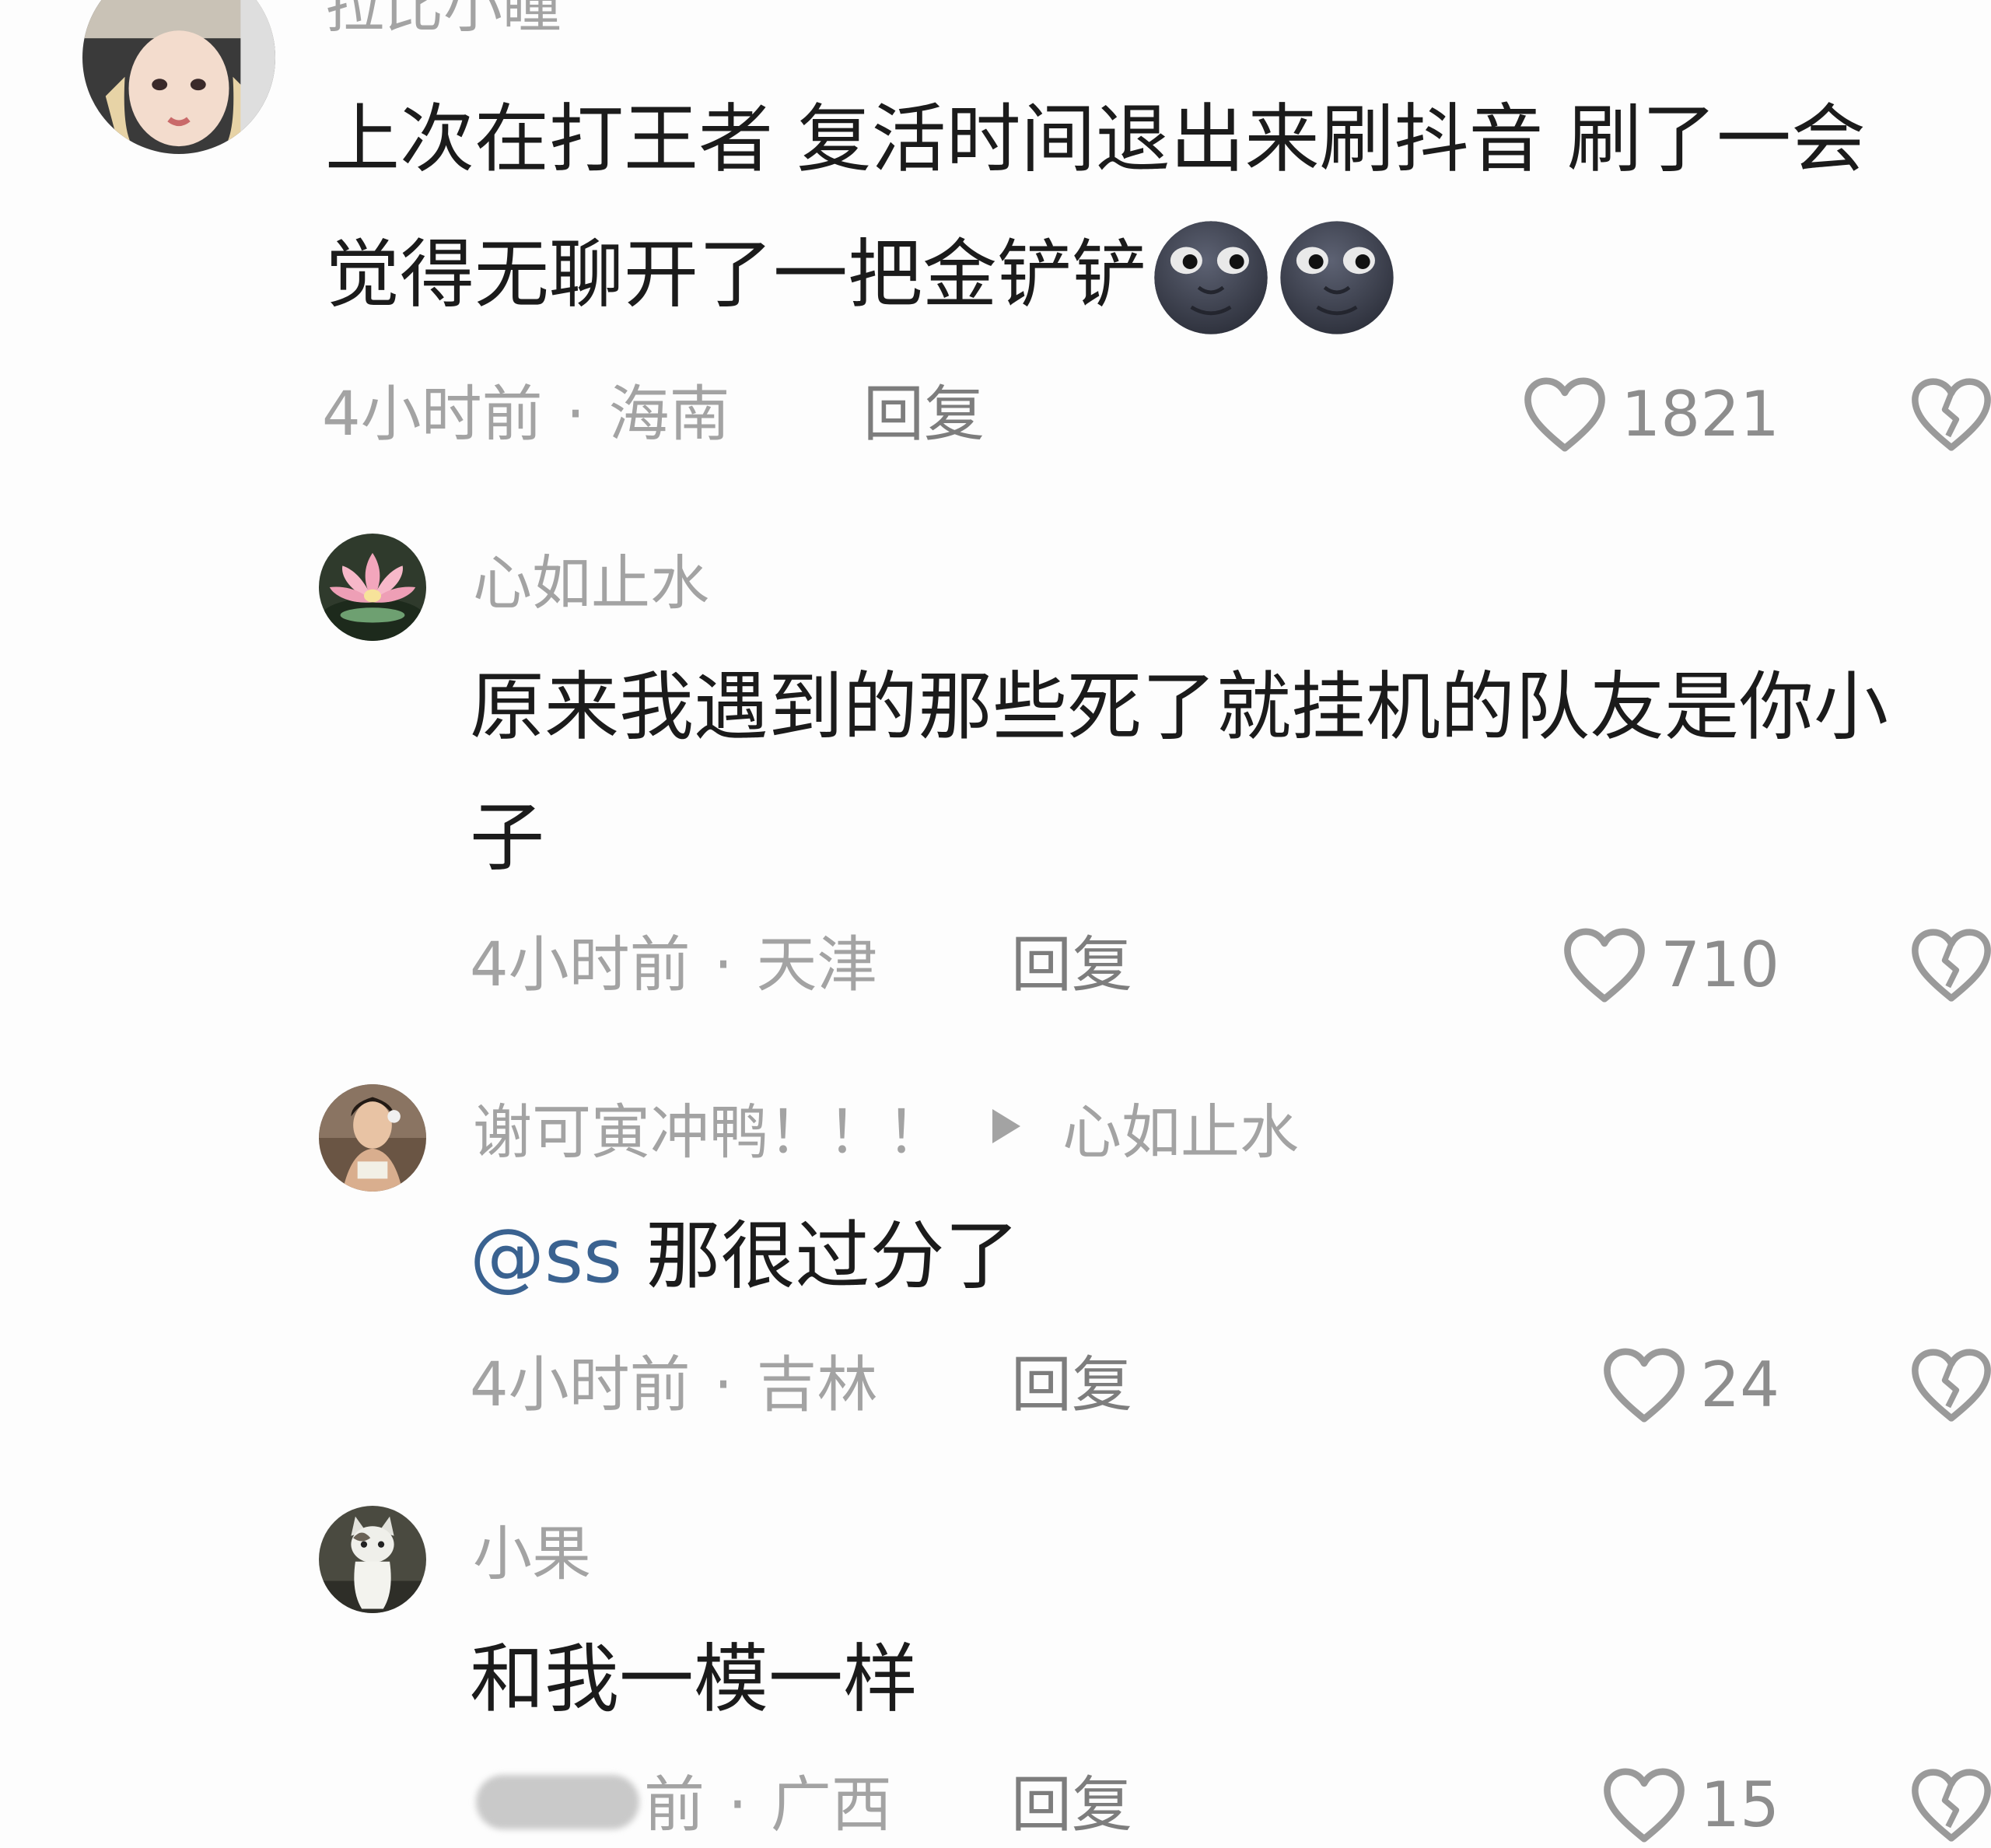  What do you see at coordinates (546, 1257) in the screenshot?
I see `mention-link: @ss` at bounding box center [546, 1257].